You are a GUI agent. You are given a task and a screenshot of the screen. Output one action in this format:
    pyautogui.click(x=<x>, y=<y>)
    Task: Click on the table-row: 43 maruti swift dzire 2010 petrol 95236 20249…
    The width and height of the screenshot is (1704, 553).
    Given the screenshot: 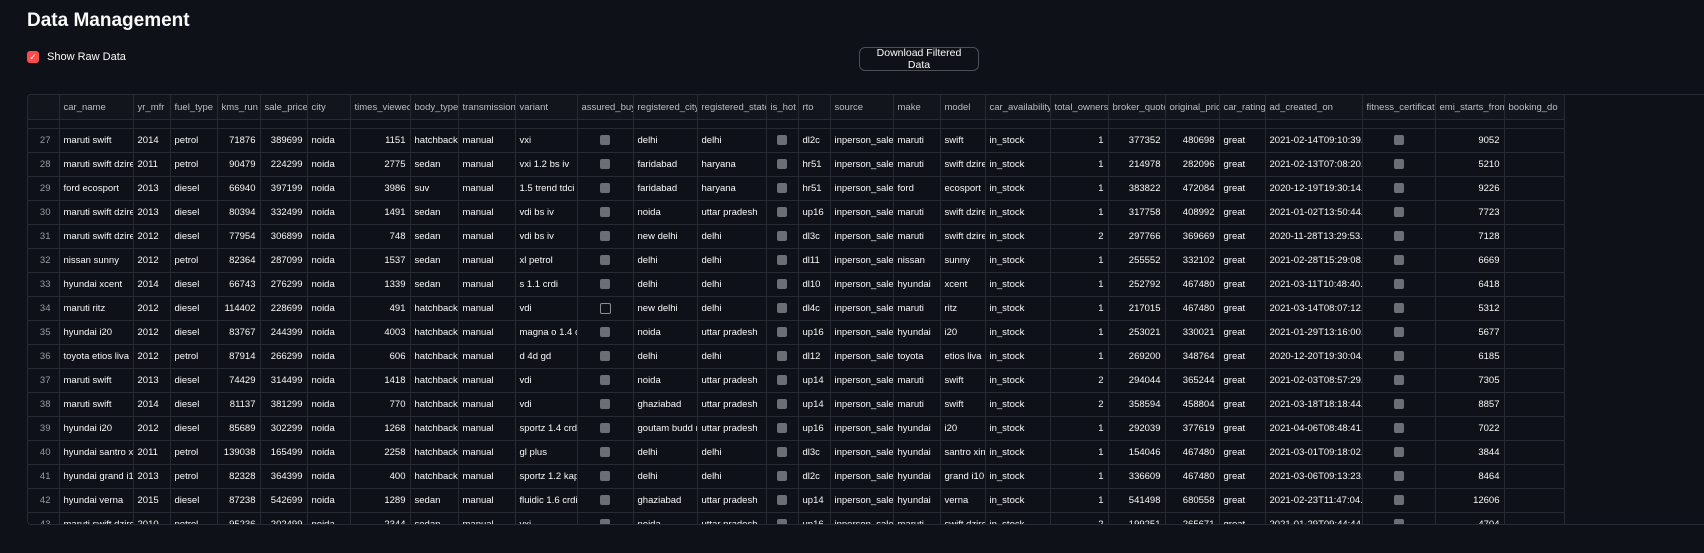 What is the action you would take?
    pyautogui.click(x=796, y=518)
    